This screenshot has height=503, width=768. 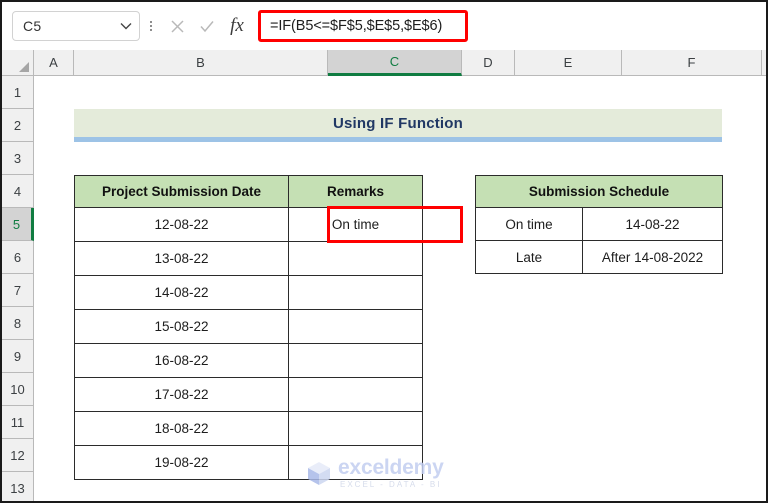 I want to click on row-header-8: 8, so click(x=18, y=323).